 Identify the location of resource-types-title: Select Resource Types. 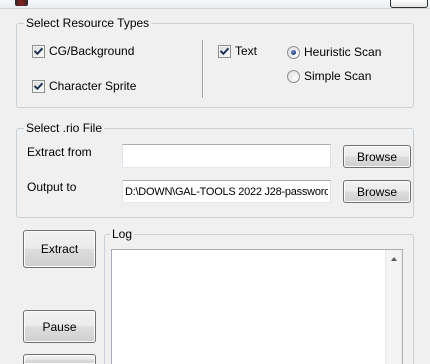
(88, 23).